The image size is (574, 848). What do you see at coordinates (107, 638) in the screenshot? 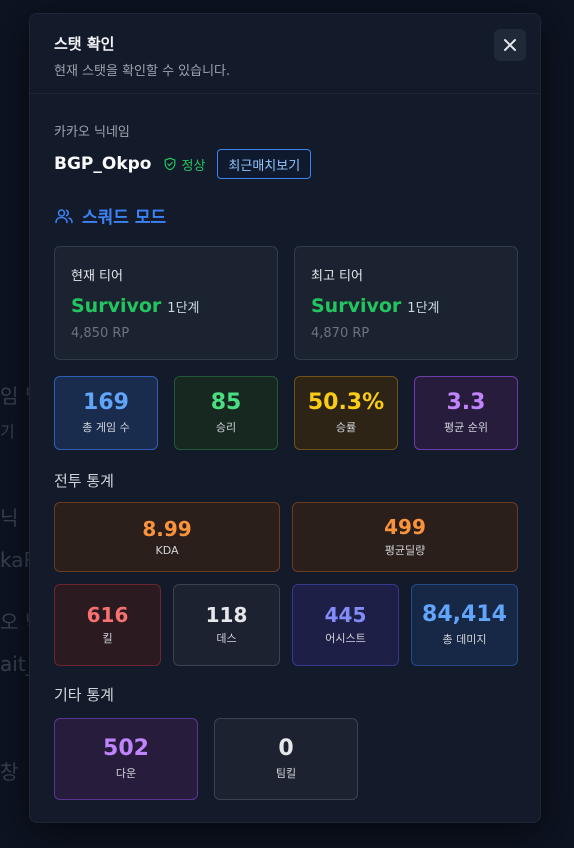
I see `stat-label: 킬` at bounding box center [107, 638].